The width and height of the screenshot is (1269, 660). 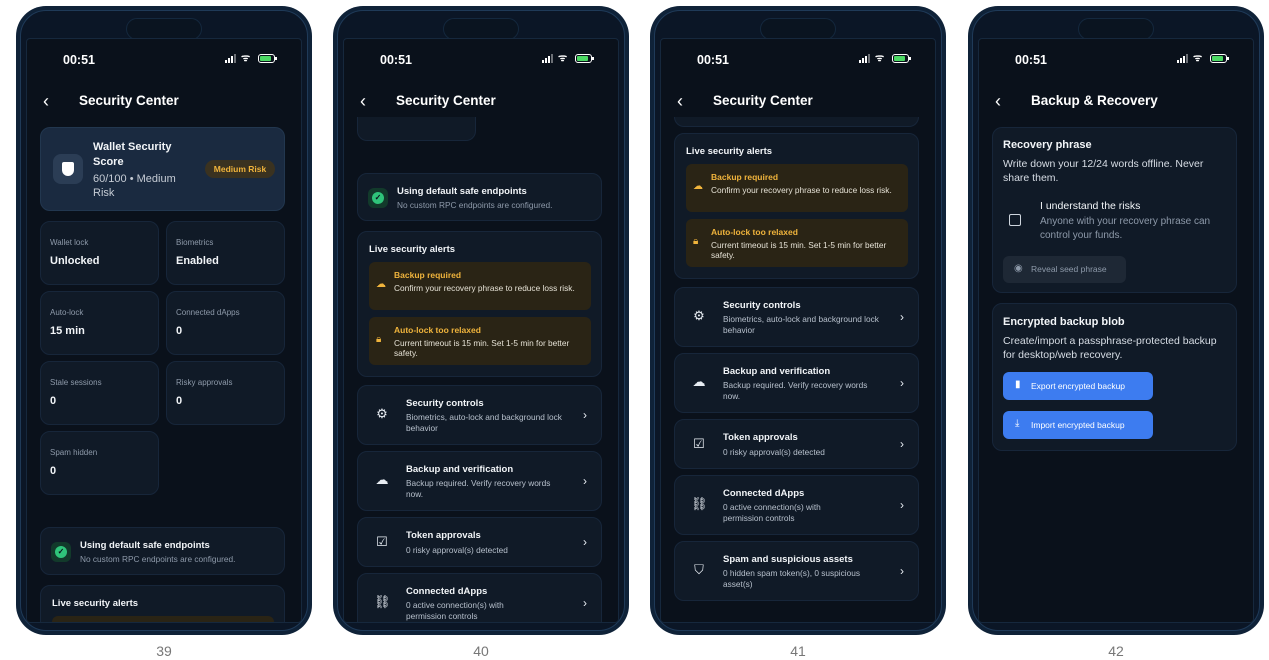 I want to click on live-alerts-card: Live security alerts, so click(x=162, y=603).